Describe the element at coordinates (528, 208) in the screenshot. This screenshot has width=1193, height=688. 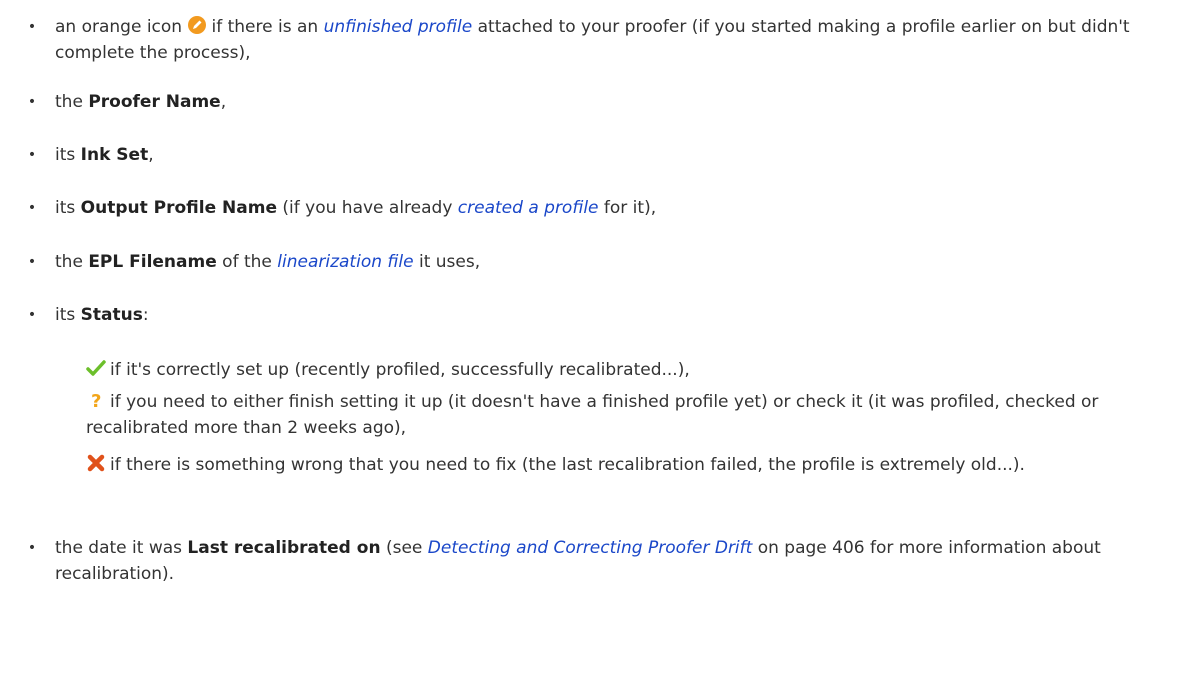
I see `created-a-profile-link: created a profile` at that location.